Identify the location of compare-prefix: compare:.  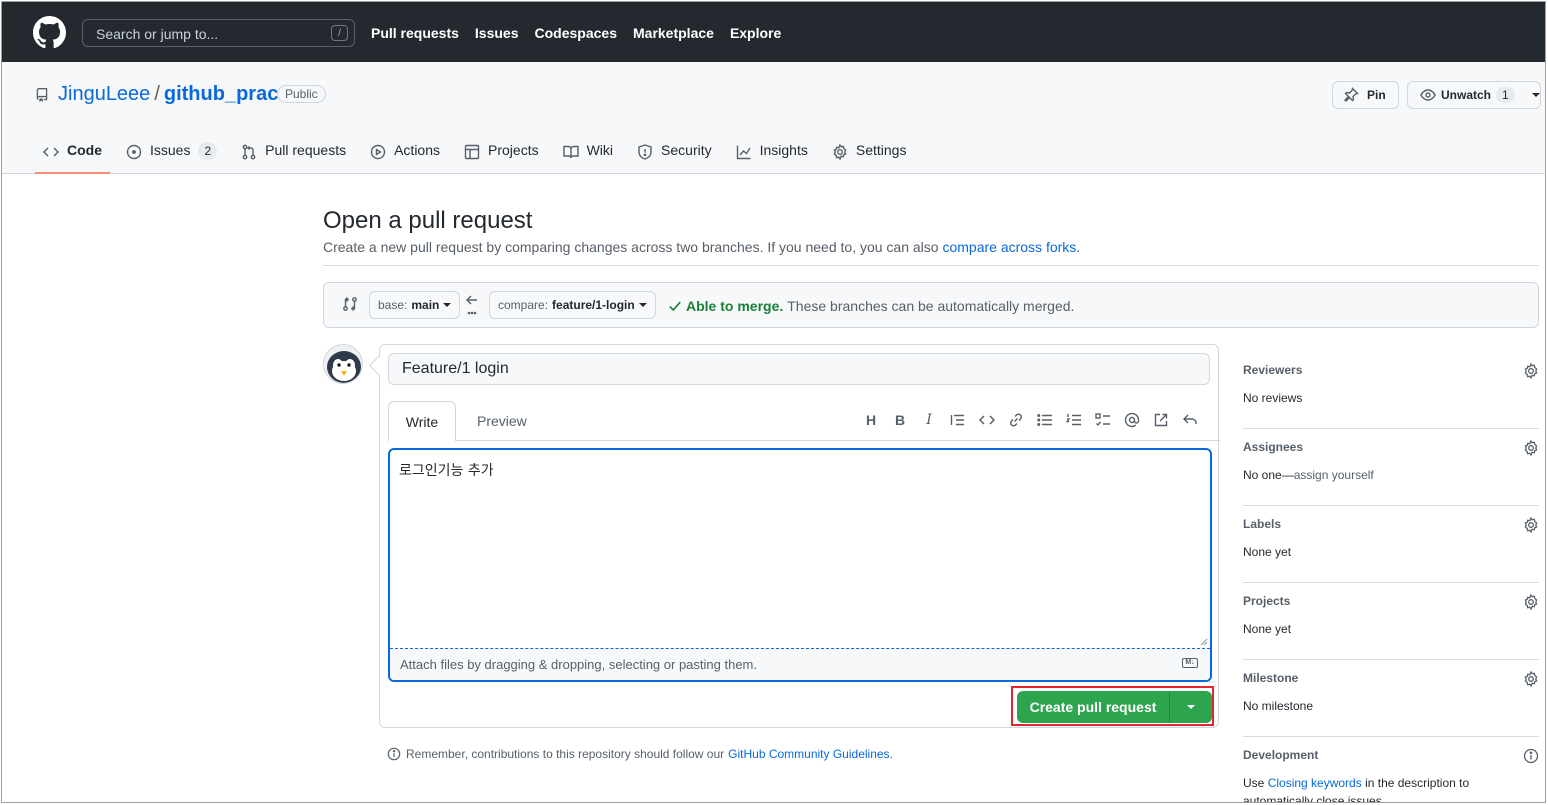
(523, 305).